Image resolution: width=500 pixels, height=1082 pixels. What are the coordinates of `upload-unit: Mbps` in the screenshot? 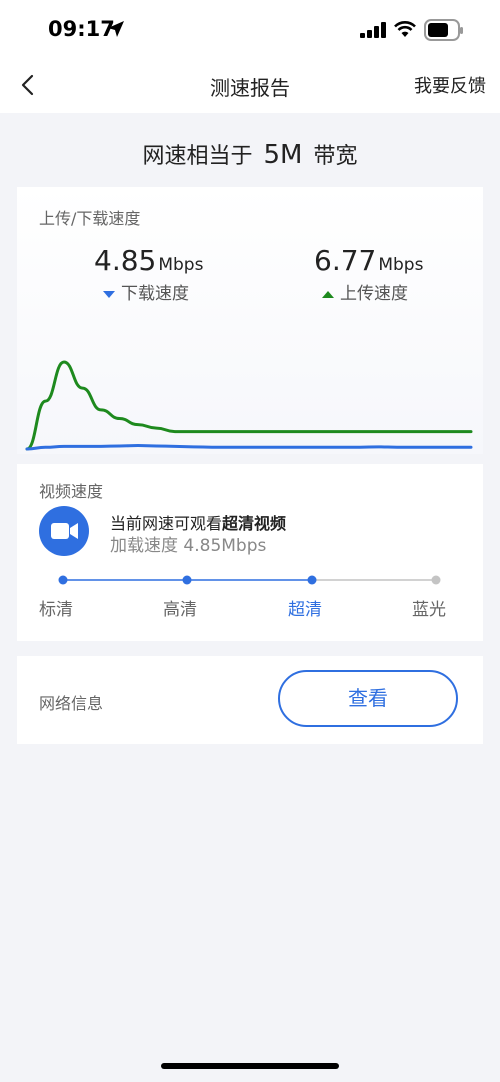 It's located at (401, 265).